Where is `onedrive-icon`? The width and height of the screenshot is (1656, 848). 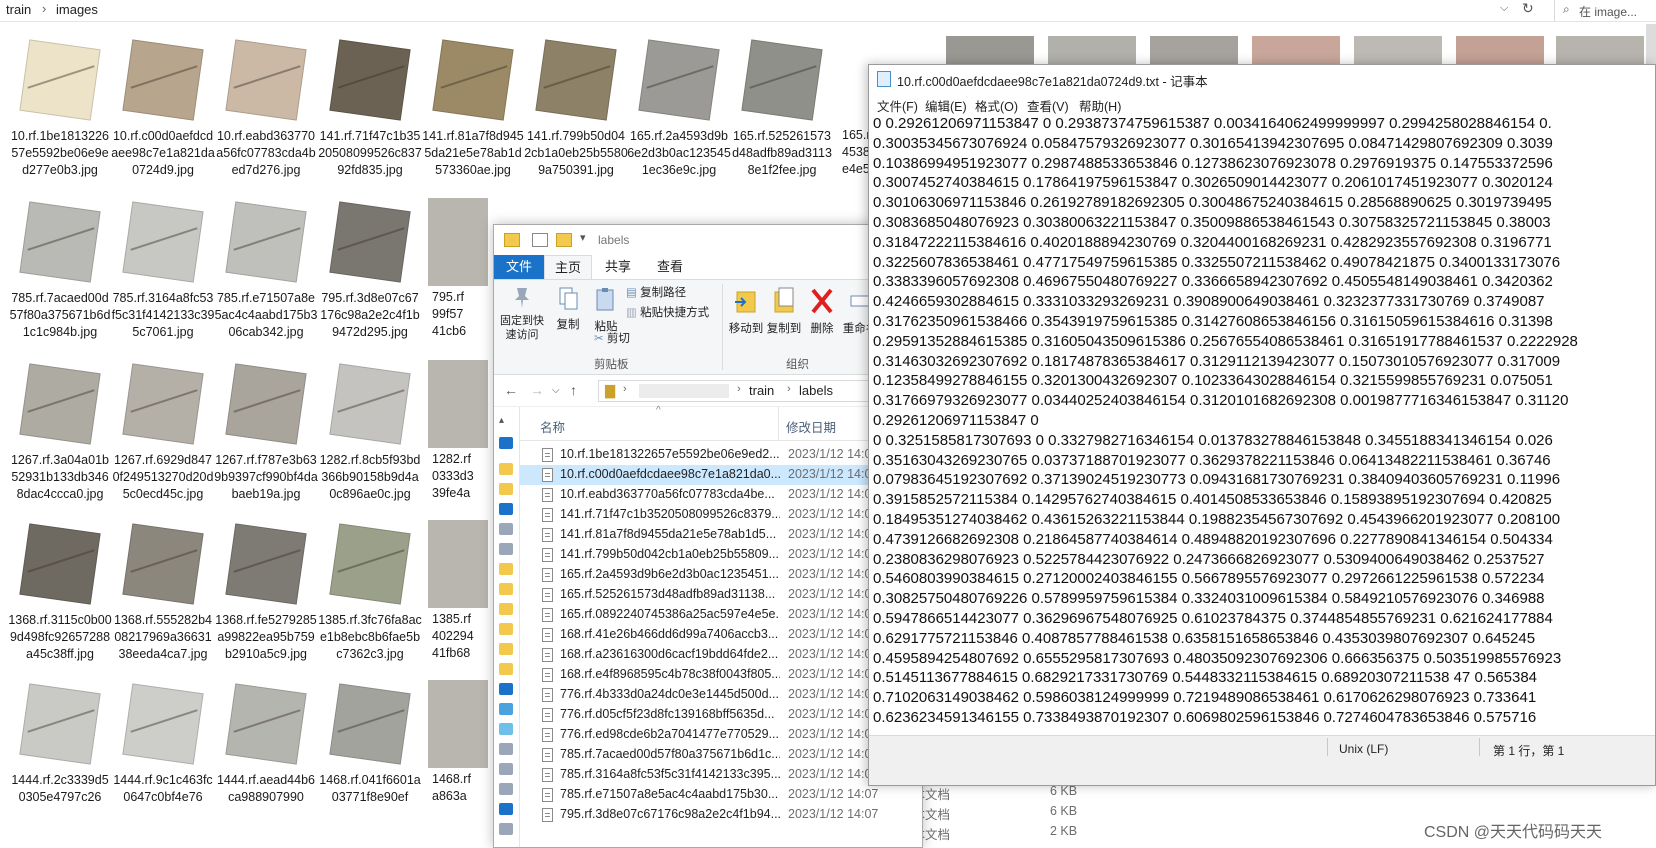 onedrive-icon is located at coordinates (506, 689).